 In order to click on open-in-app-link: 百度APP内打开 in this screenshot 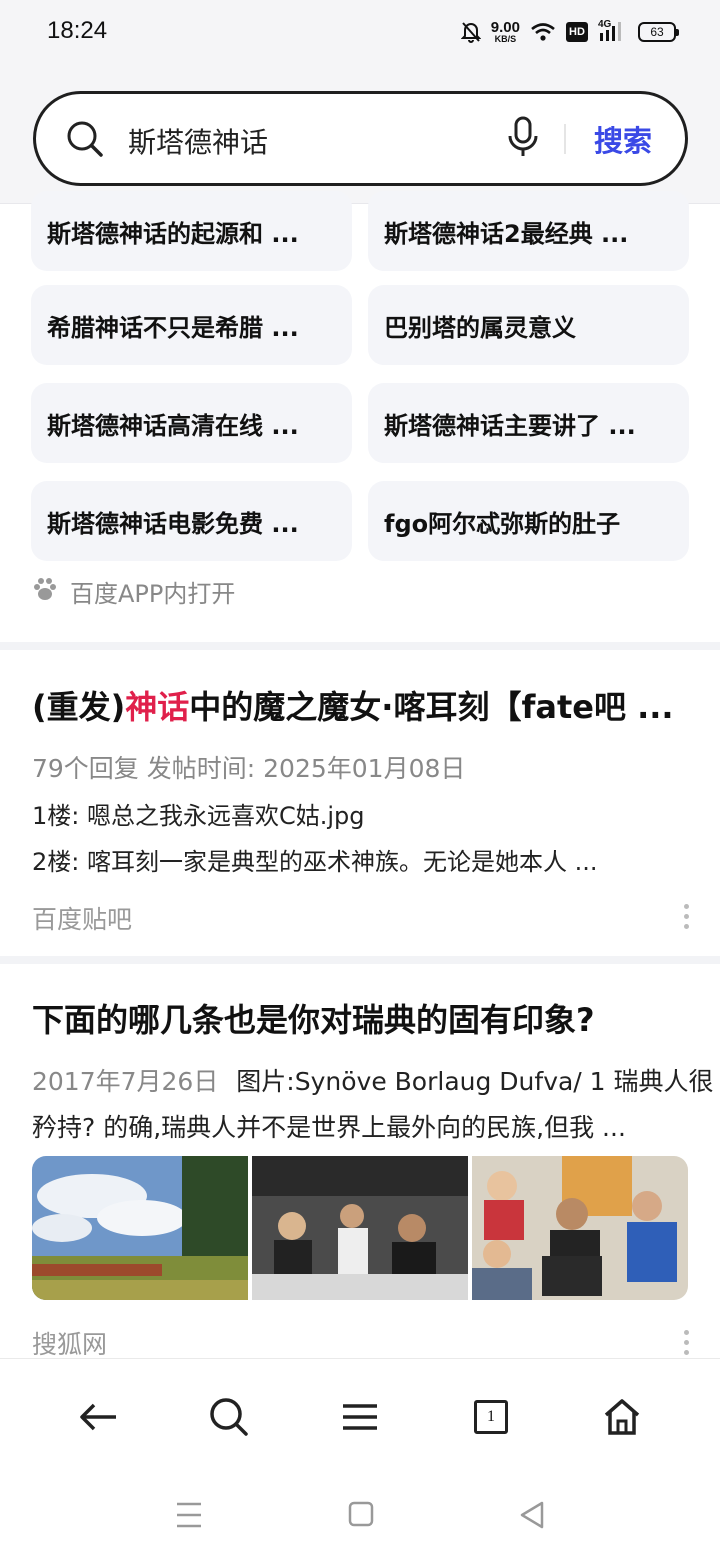, I will do `click(133, 591)`.